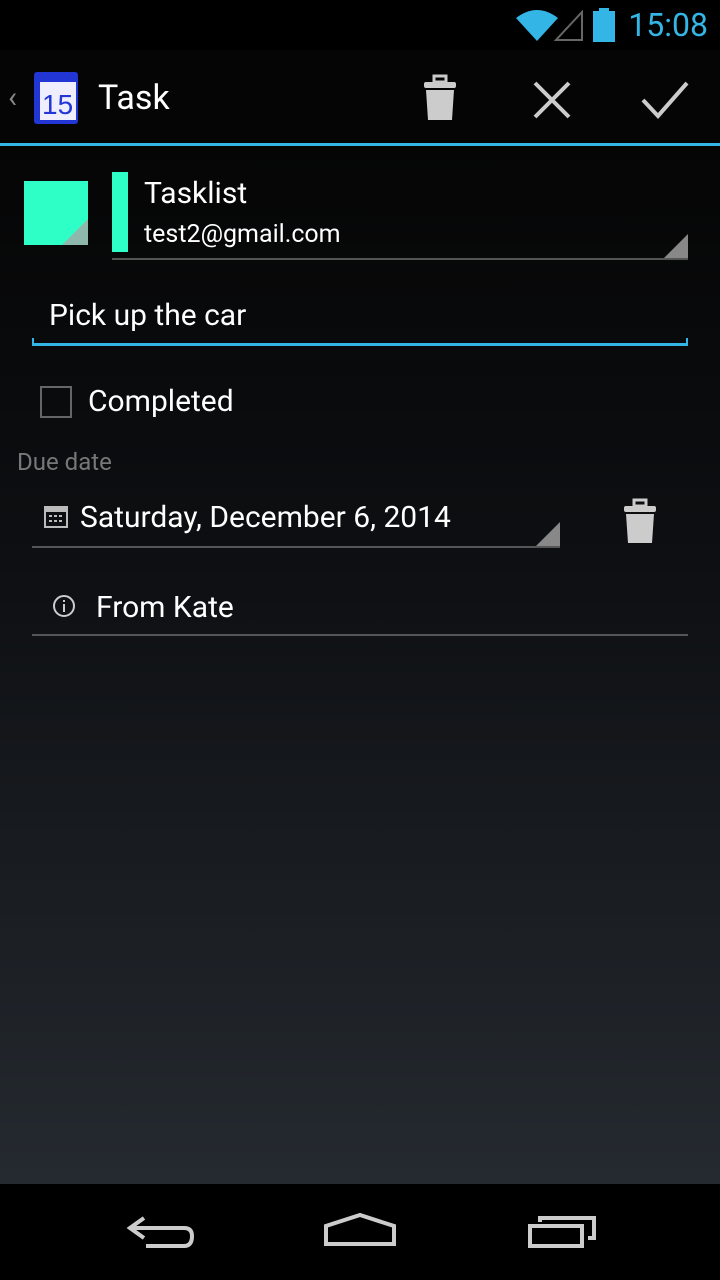 Image resolution: width=720 pixels, height=1280 pixels. What do you see at coordinates (400, 216) in the screenshot?
I see `tasklist-spinner: Tasklist test2@gmail.com` at bounding box center [400, 216].